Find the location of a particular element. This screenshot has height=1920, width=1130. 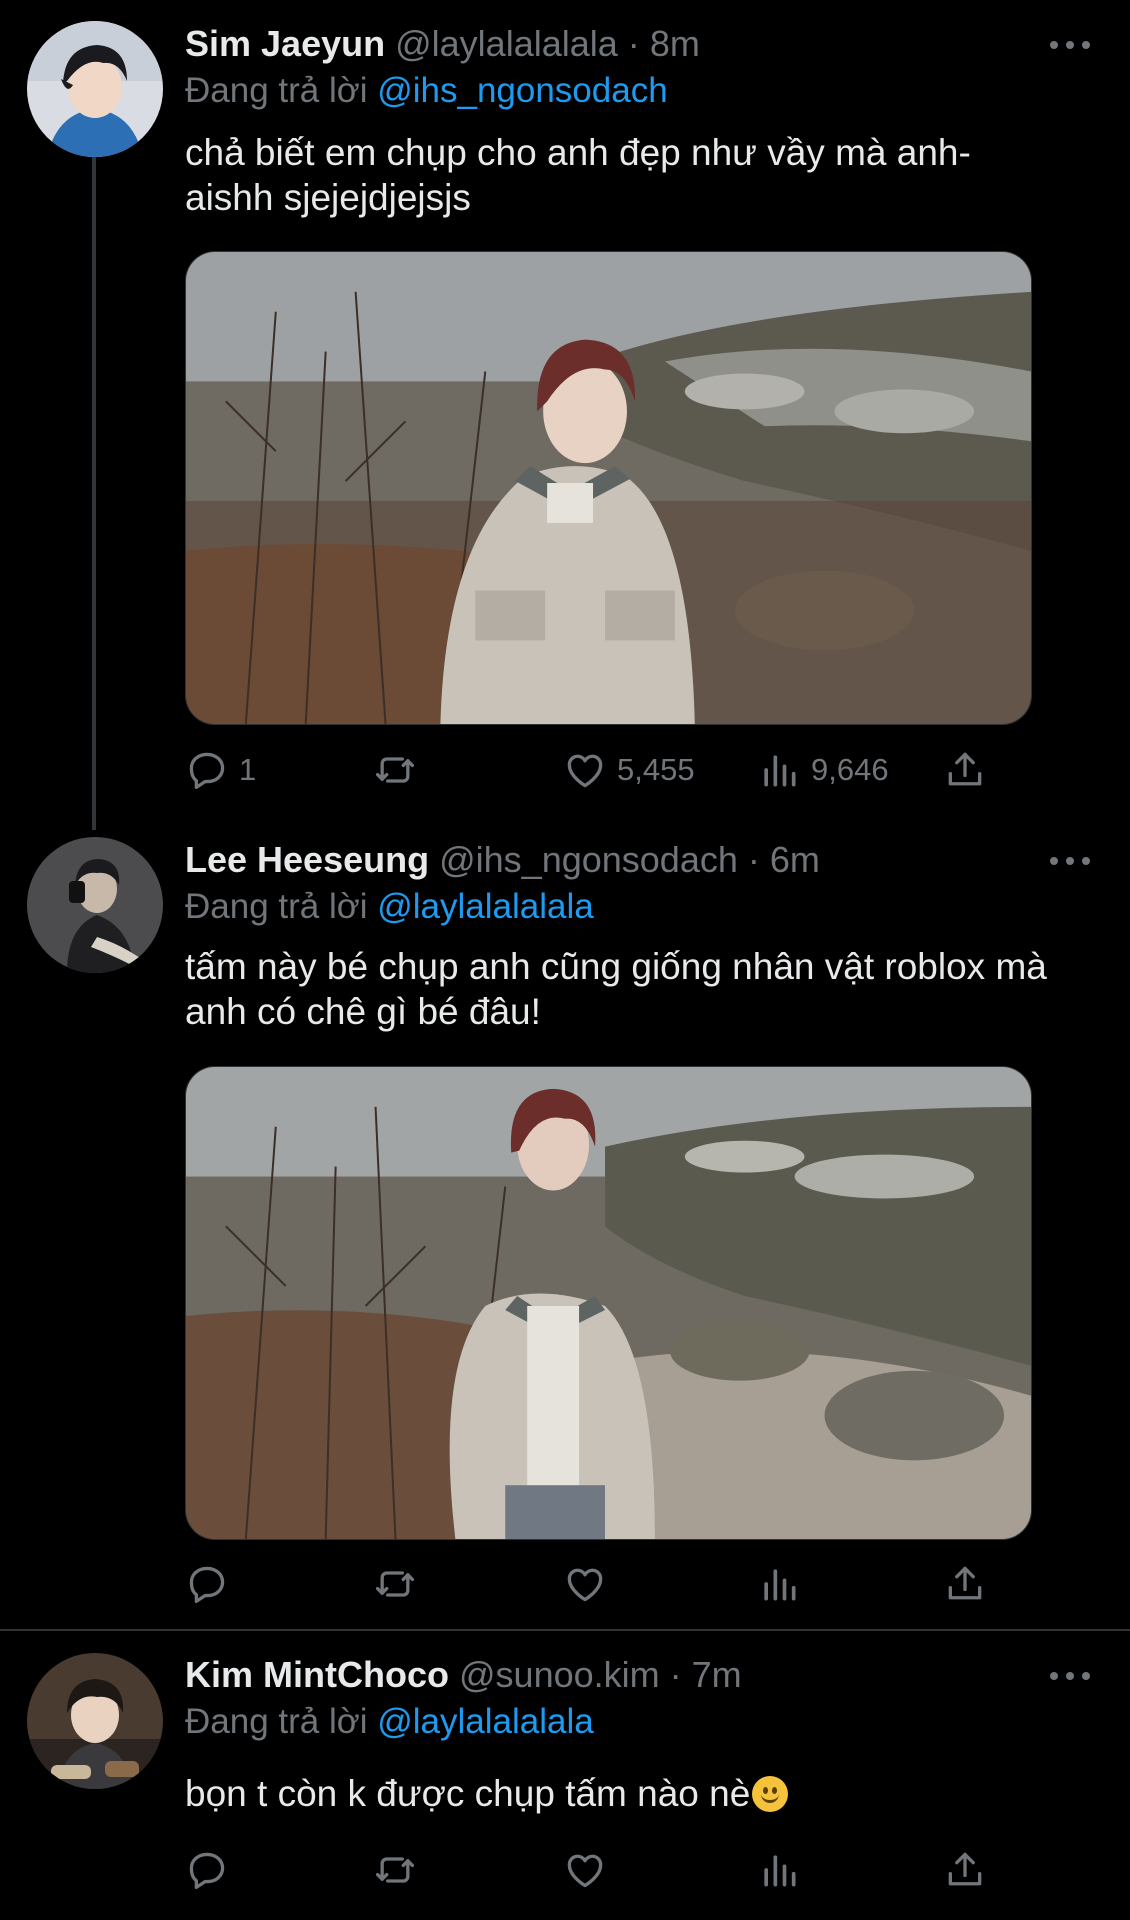

tweet-header: Sim Jaeyun @laylalalalala · 8m is located at coordinates (442, 44).